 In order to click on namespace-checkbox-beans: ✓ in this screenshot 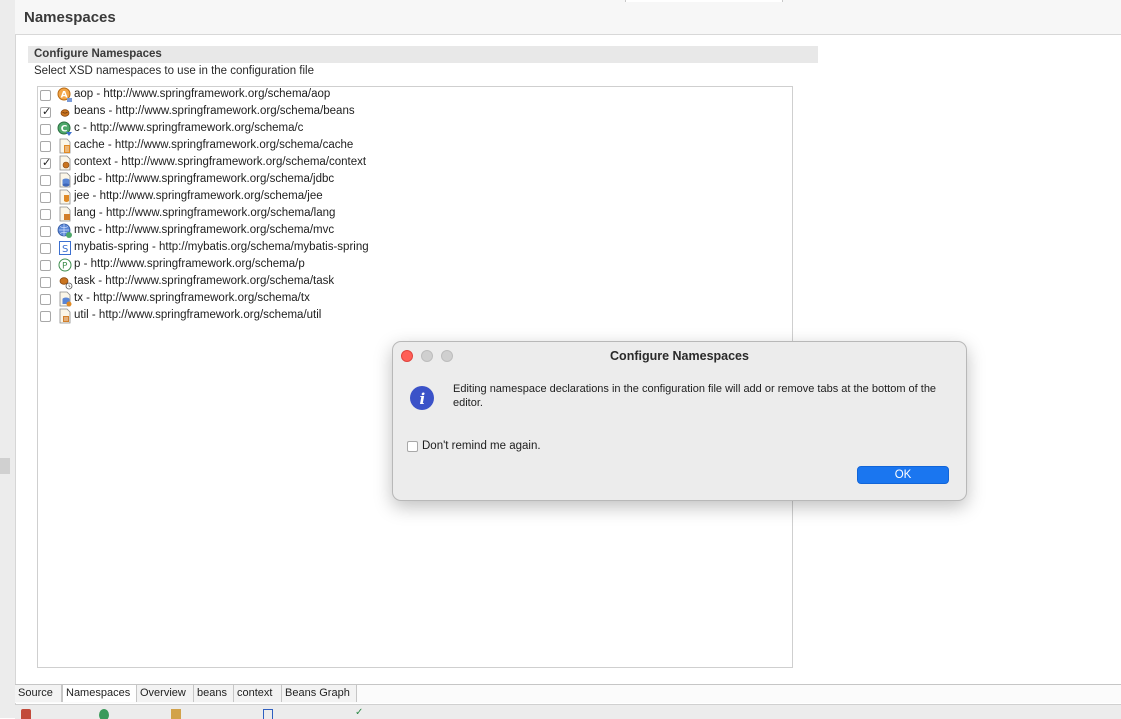, I will do `click(46, 112)`.